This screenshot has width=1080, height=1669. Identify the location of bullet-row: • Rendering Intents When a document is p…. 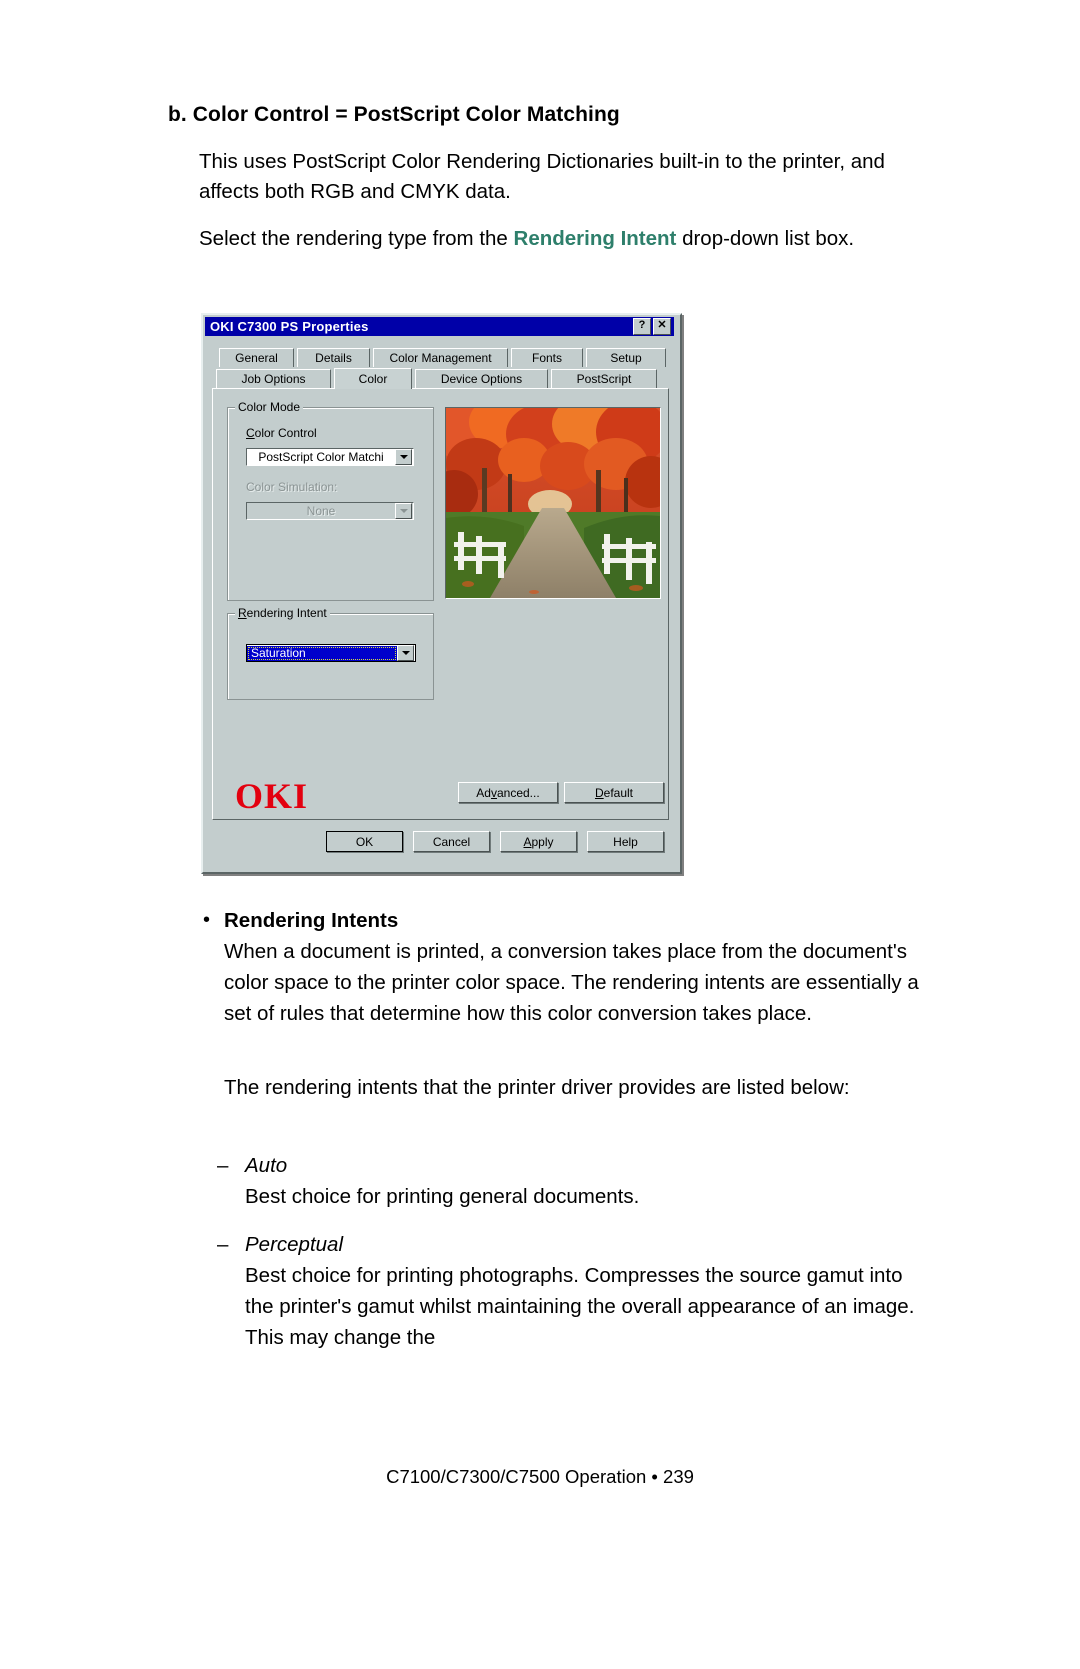
(564, 967).